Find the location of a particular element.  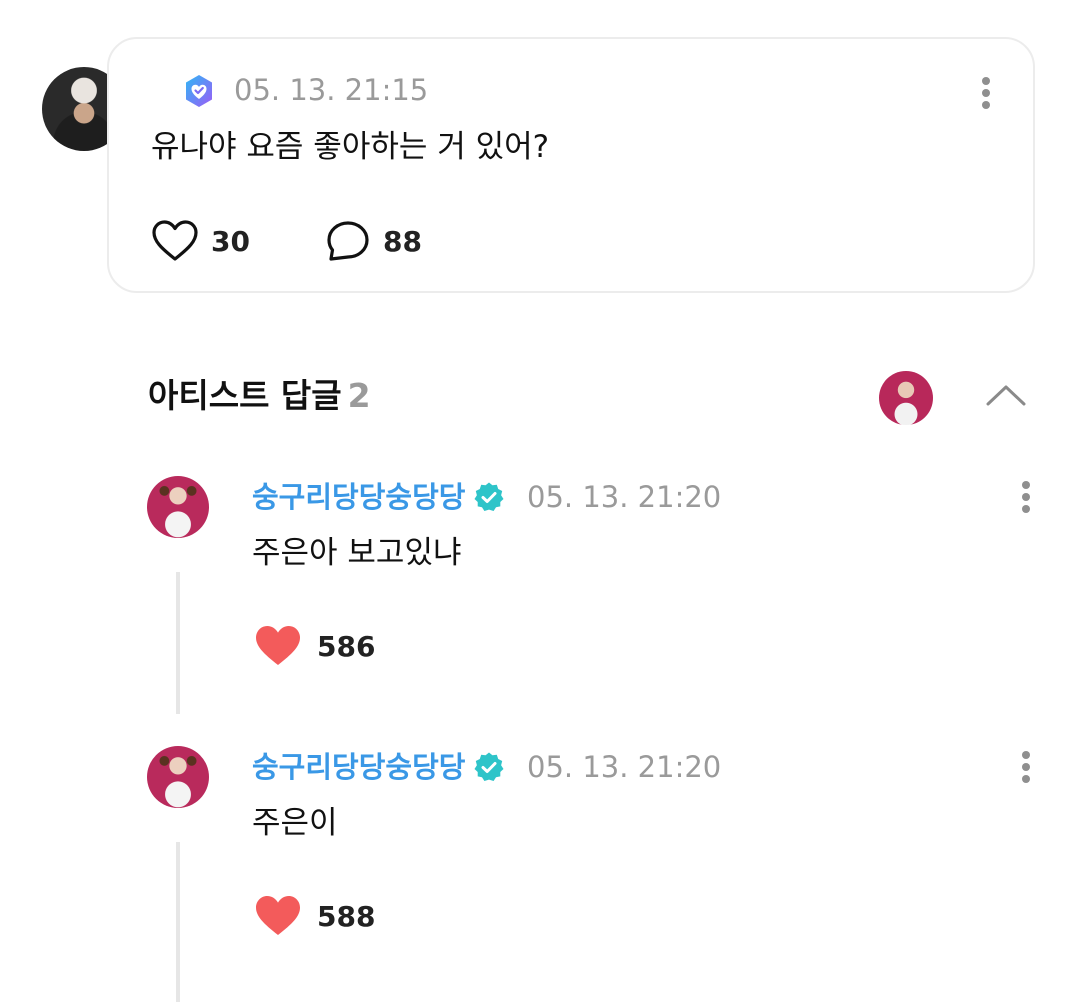

artist-replies-count: 2 is located at coordinates (359, 395).